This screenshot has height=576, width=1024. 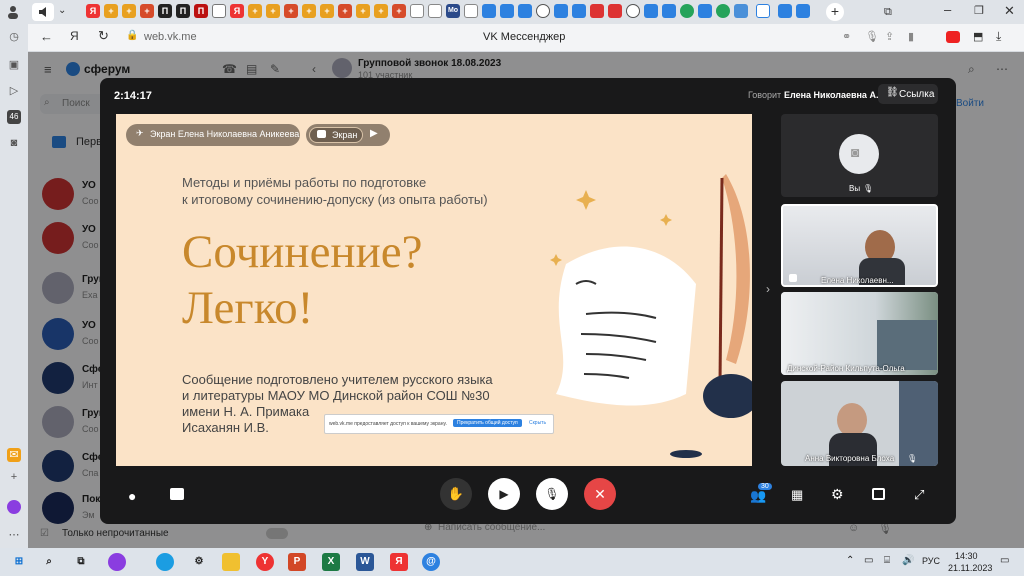 What do you see at coordinates (132, 496) in the screenshot?
I see `chat-icon: ●` at bounding box center [132, 496].